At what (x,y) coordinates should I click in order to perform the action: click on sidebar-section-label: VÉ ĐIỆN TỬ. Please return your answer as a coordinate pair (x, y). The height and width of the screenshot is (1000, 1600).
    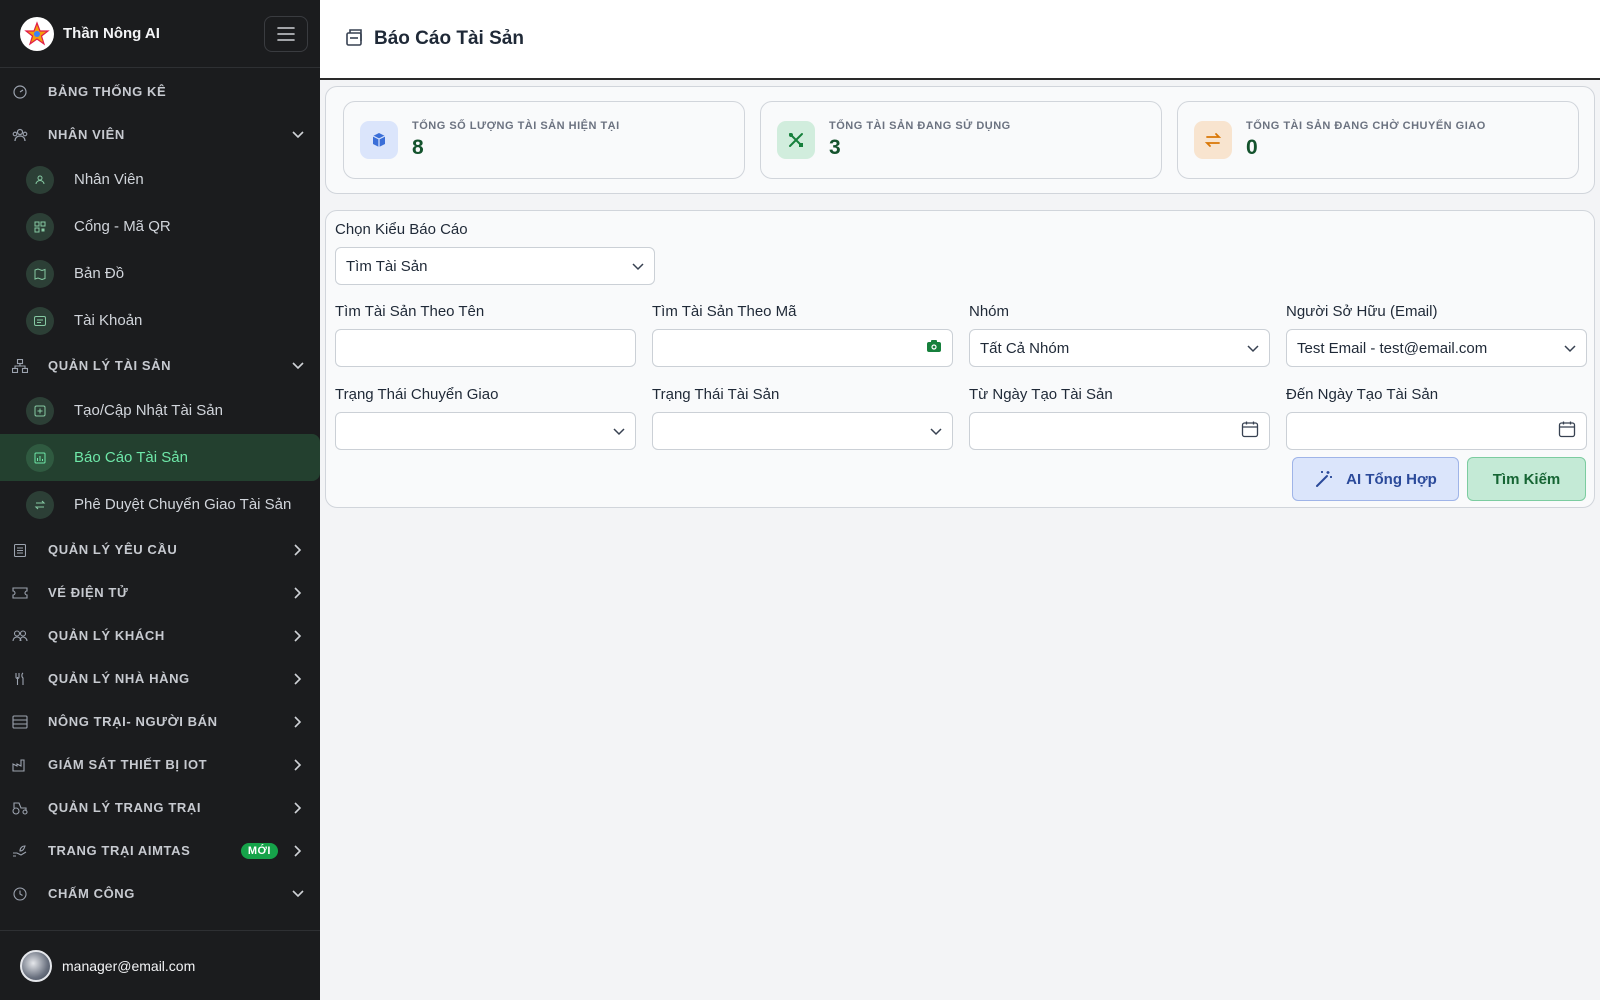
    Looking at the image, I should click on (88, 592).